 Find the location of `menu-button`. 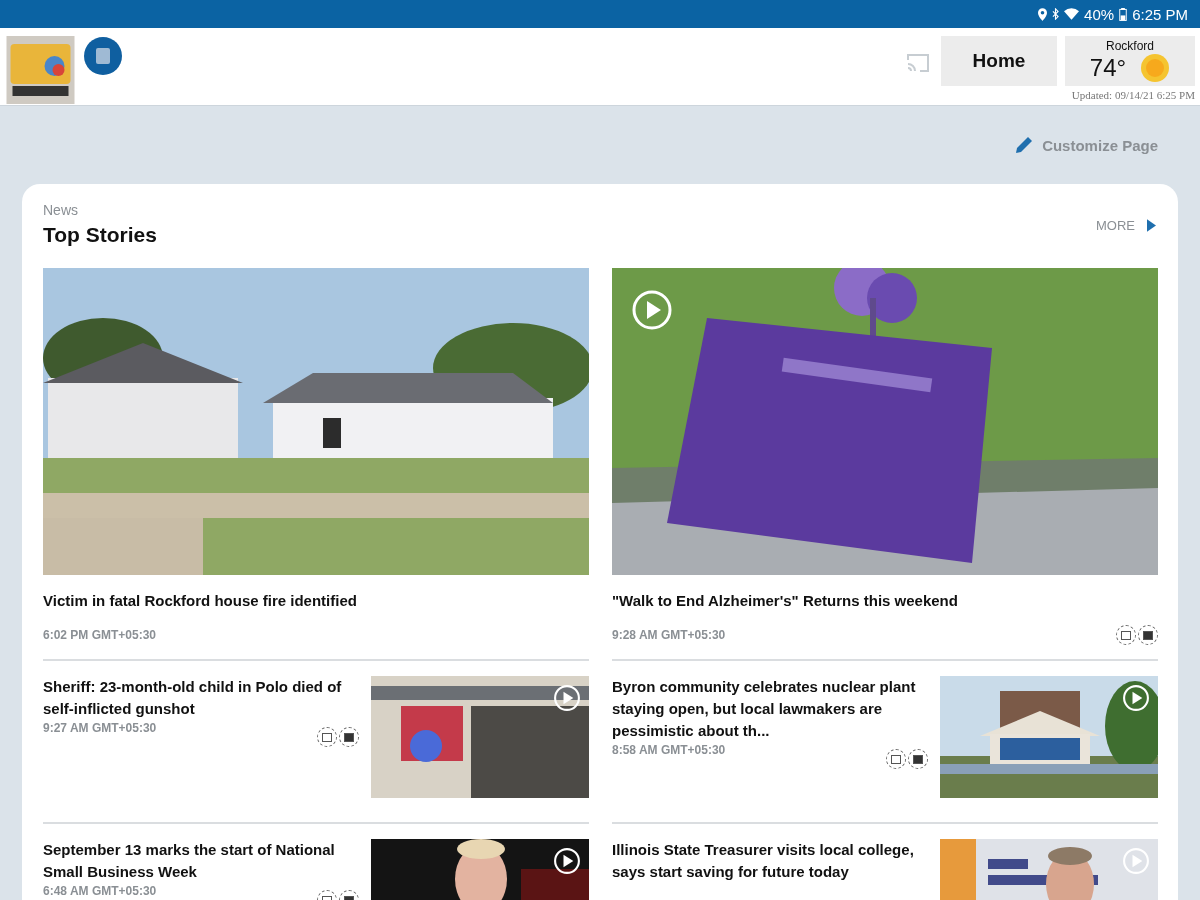

menu-button is located at coordinates (103, 56).